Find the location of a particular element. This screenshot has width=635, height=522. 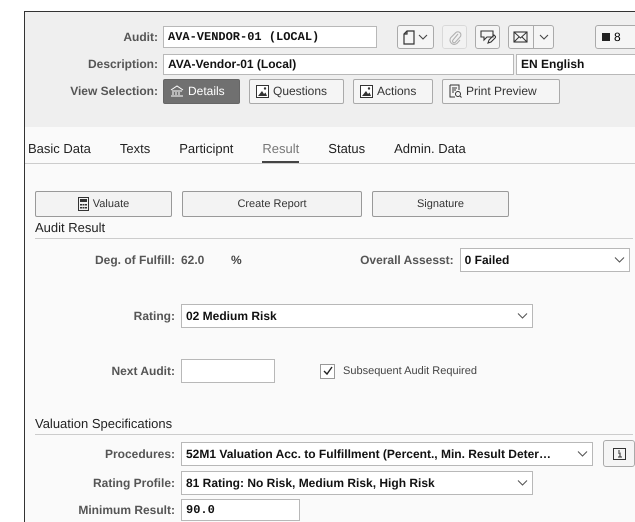

counter-button: 8 is located at coordinates (615, 37).